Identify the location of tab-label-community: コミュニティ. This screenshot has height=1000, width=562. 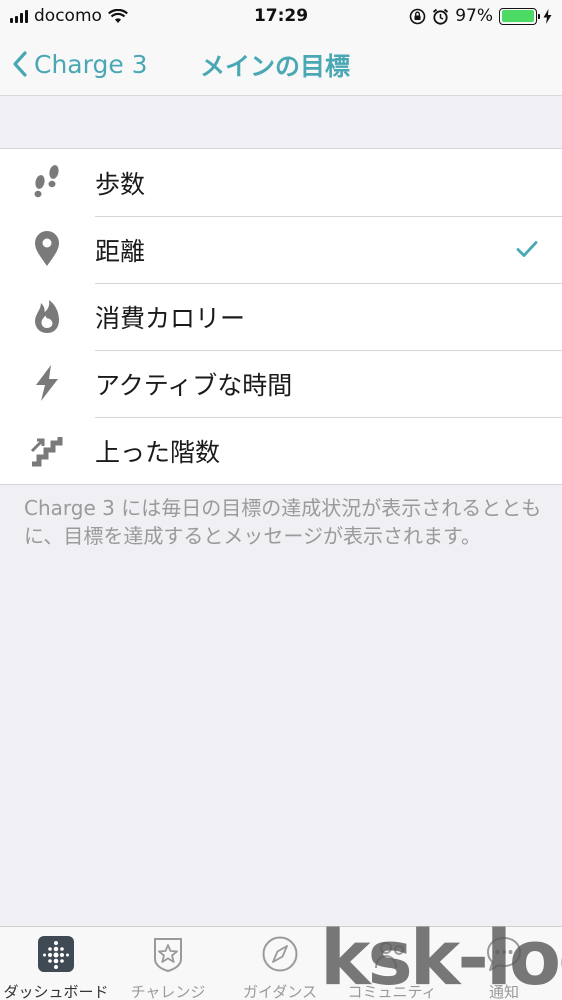
(392, 991).